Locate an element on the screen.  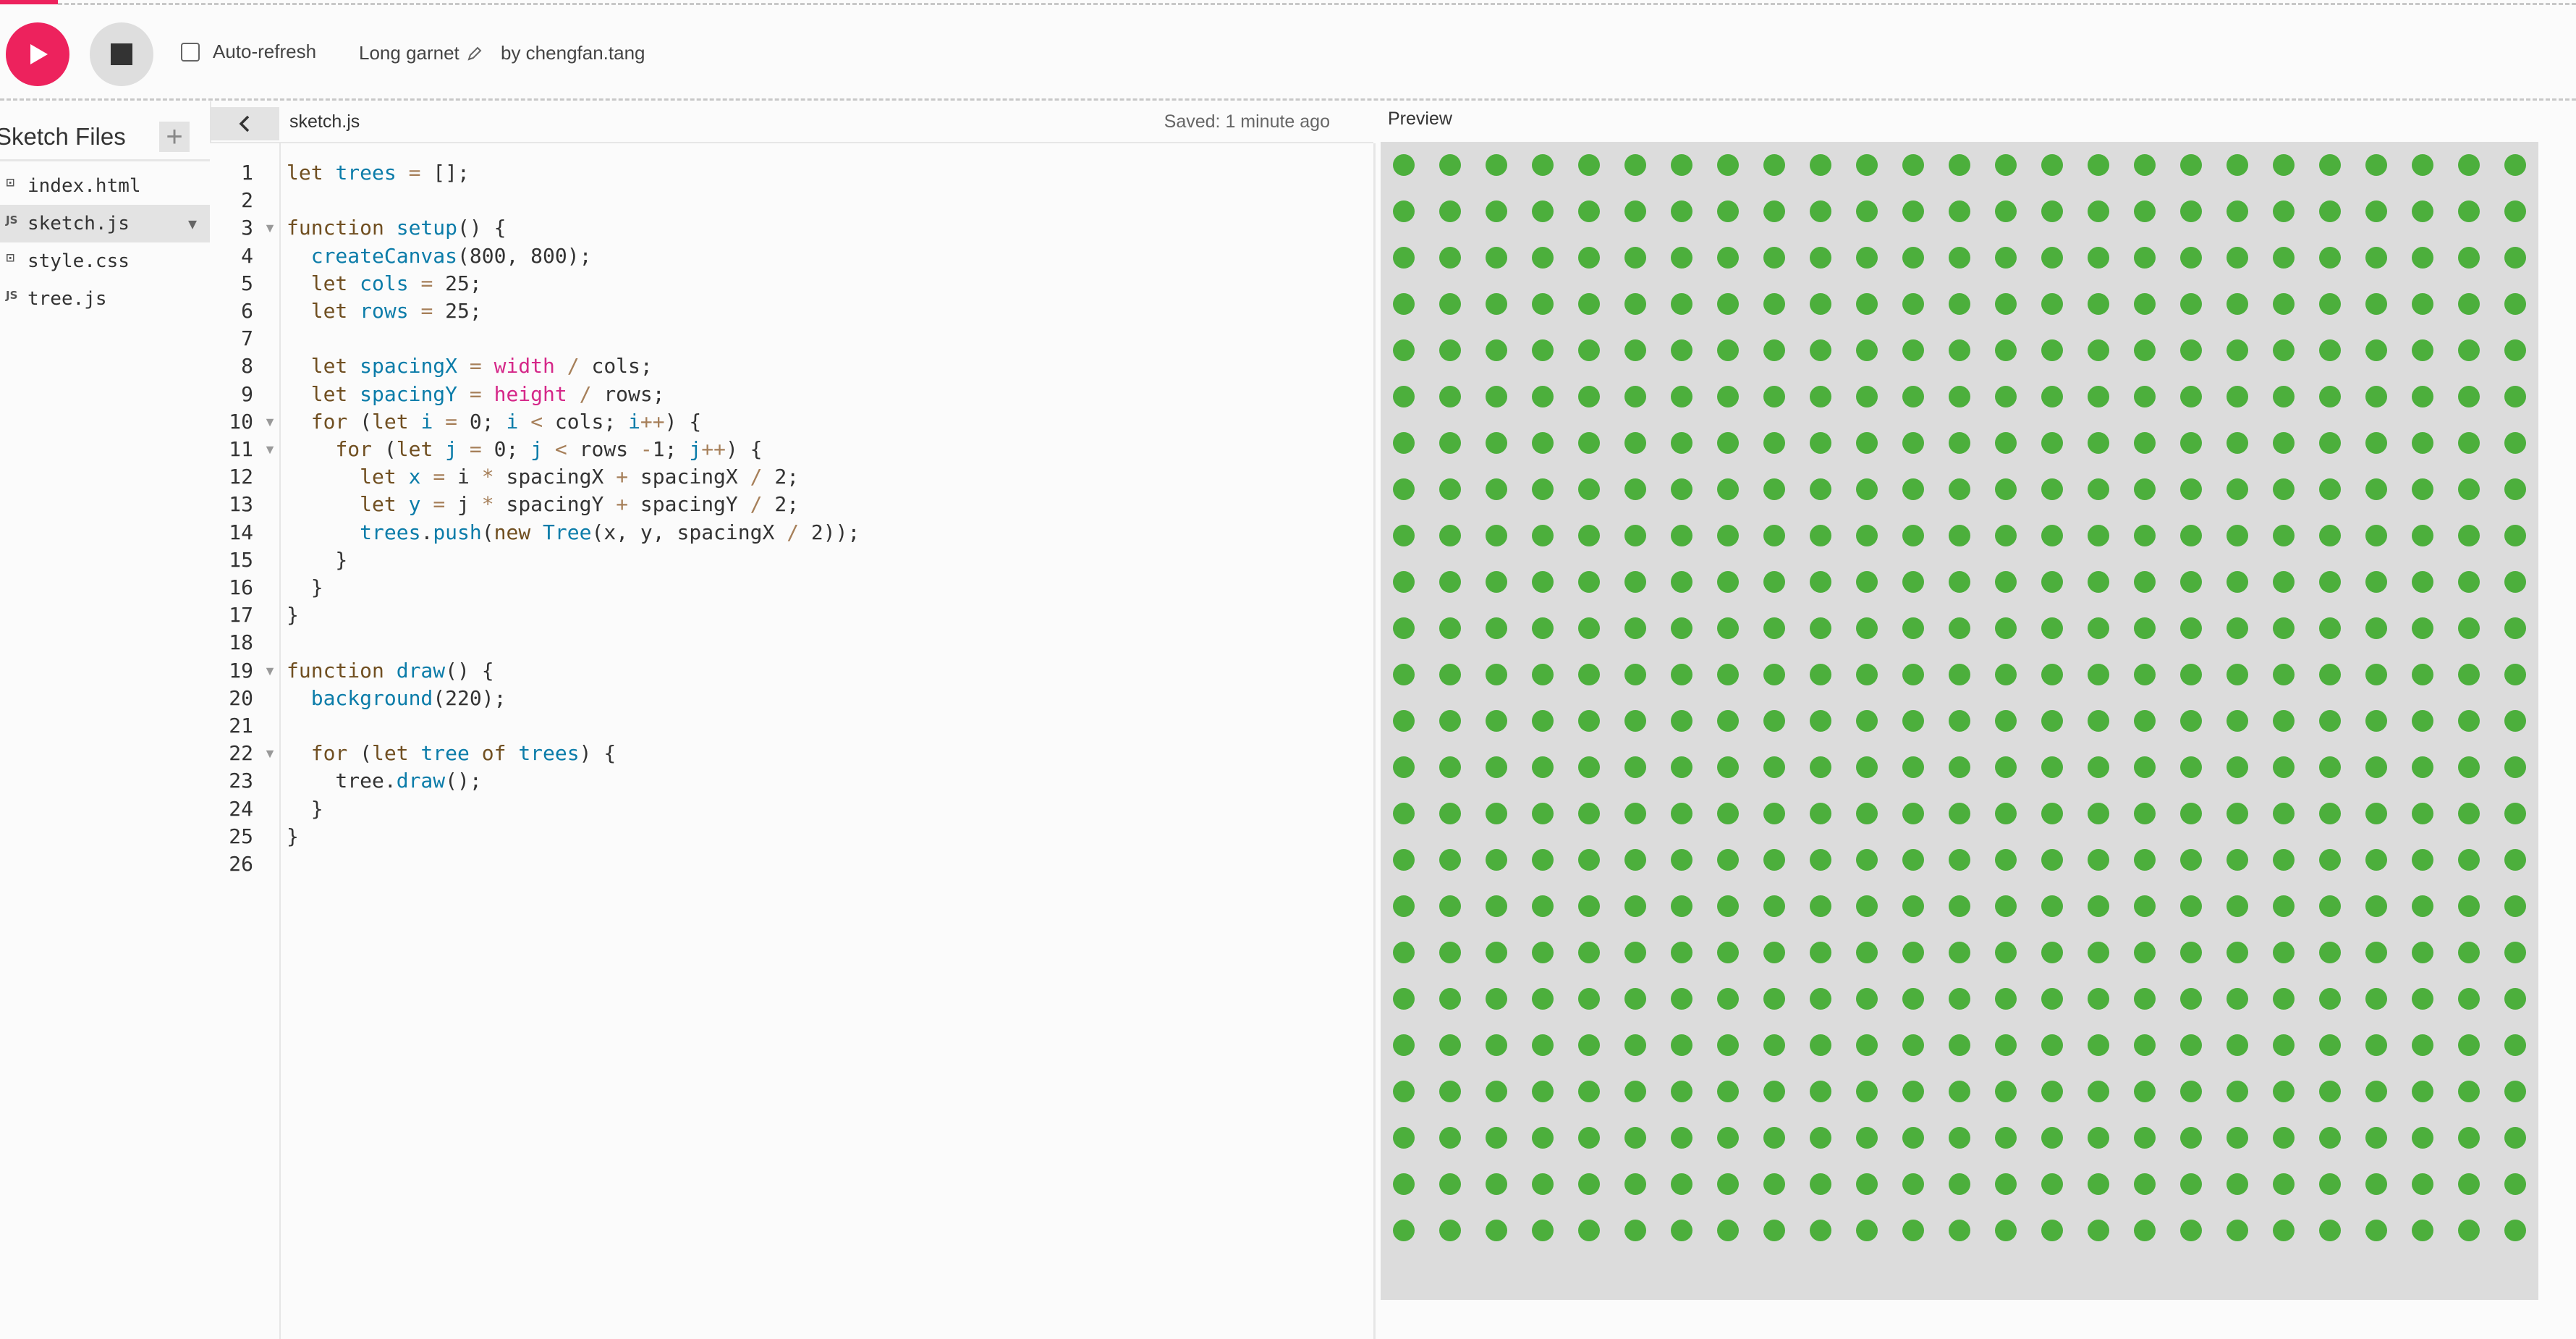
file-item: JS tree.js is located at coordinates (105, 299).